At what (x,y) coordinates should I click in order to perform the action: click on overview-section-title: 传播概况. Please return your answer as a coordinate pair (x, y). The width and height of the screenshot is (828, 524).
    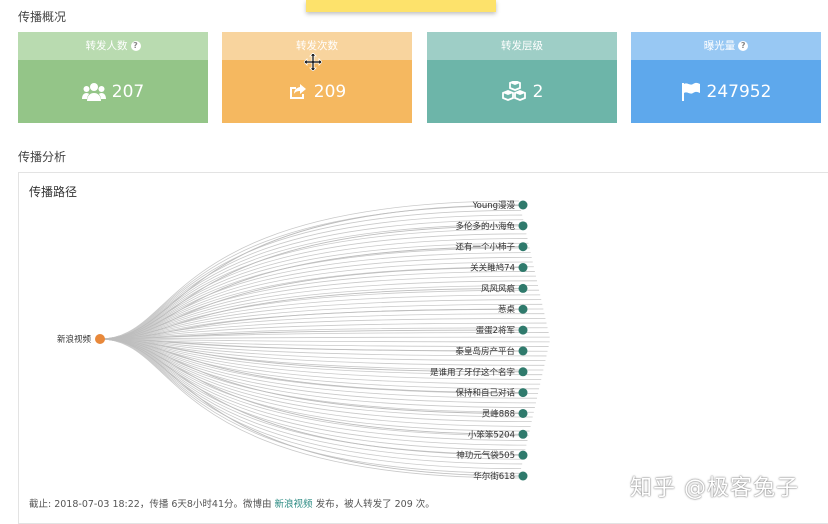
    Looking at the image, I should click on (42, 17).